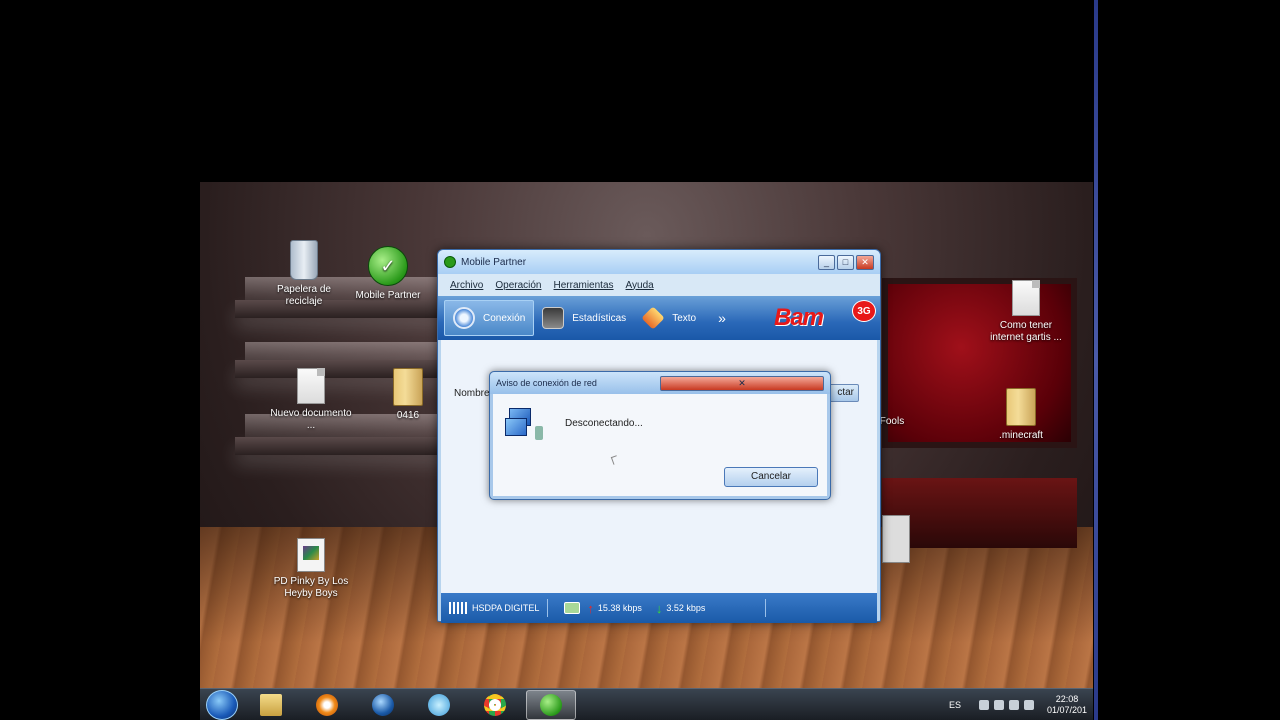 The width and height of the screenshot is (1280, 720). I want to click on desktop-icon-pd-pinky: PD Pinky By Los Heyby Boys, so click(311, 569).